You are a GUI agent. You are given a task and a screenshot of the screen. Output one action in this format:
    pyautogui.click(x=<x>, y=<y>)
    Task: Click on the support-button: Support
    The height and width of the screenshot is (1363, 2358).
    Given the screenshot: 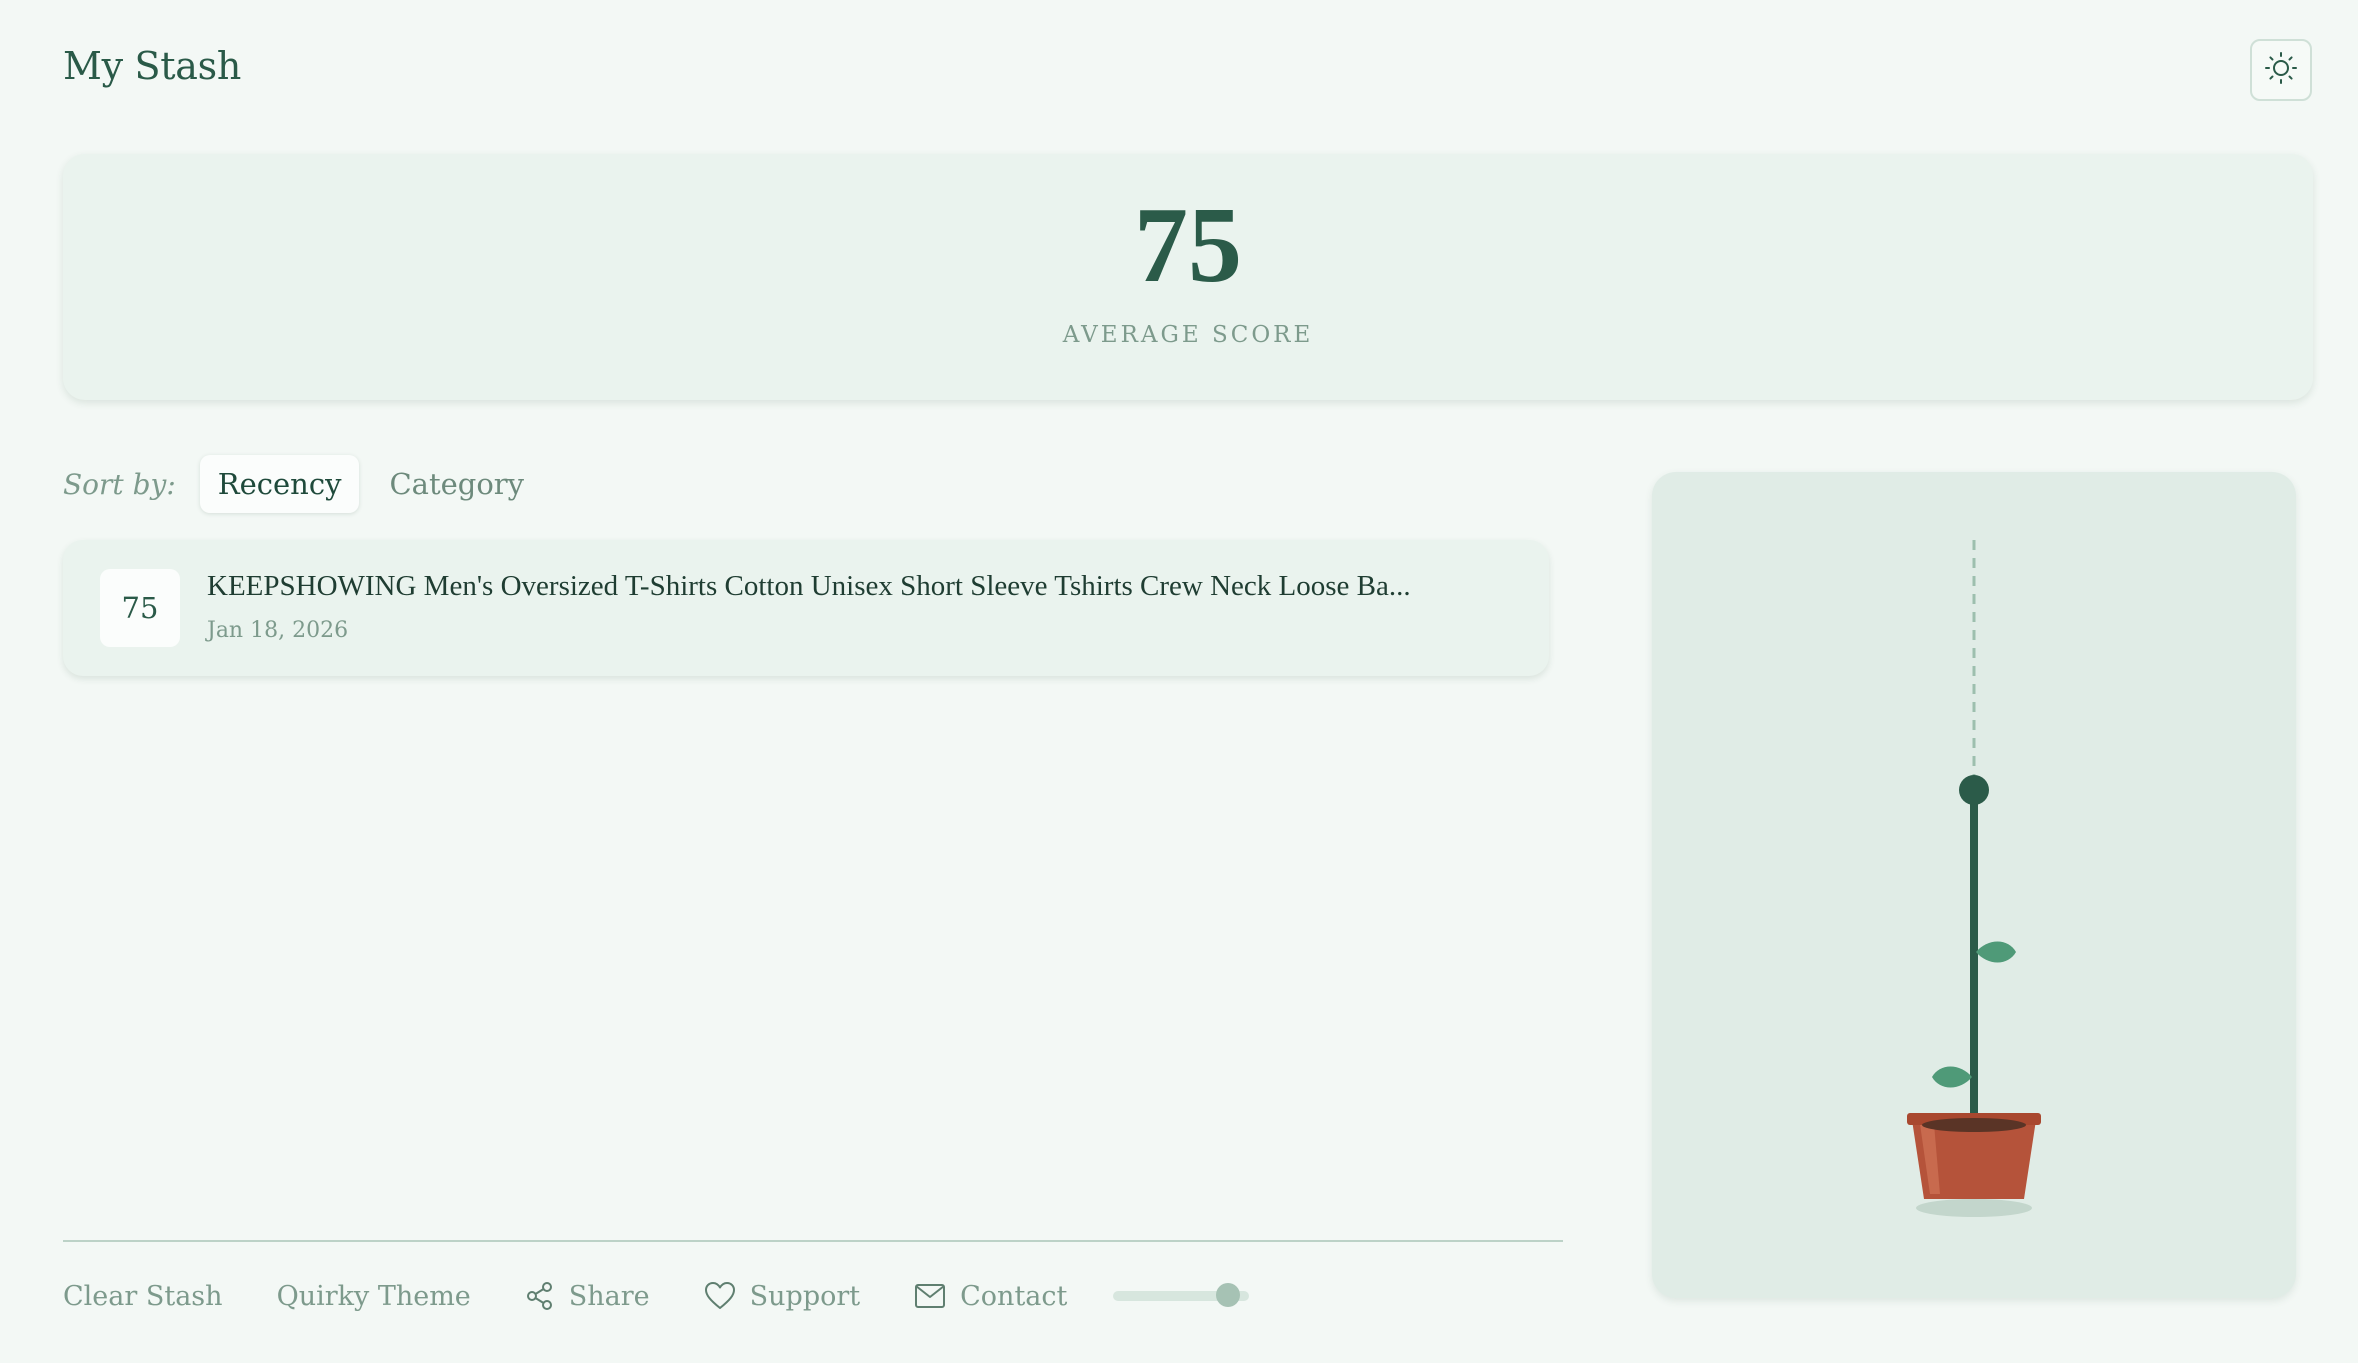 What is the action you would take?
    pyautogui.click(x=782, y=1296)
    